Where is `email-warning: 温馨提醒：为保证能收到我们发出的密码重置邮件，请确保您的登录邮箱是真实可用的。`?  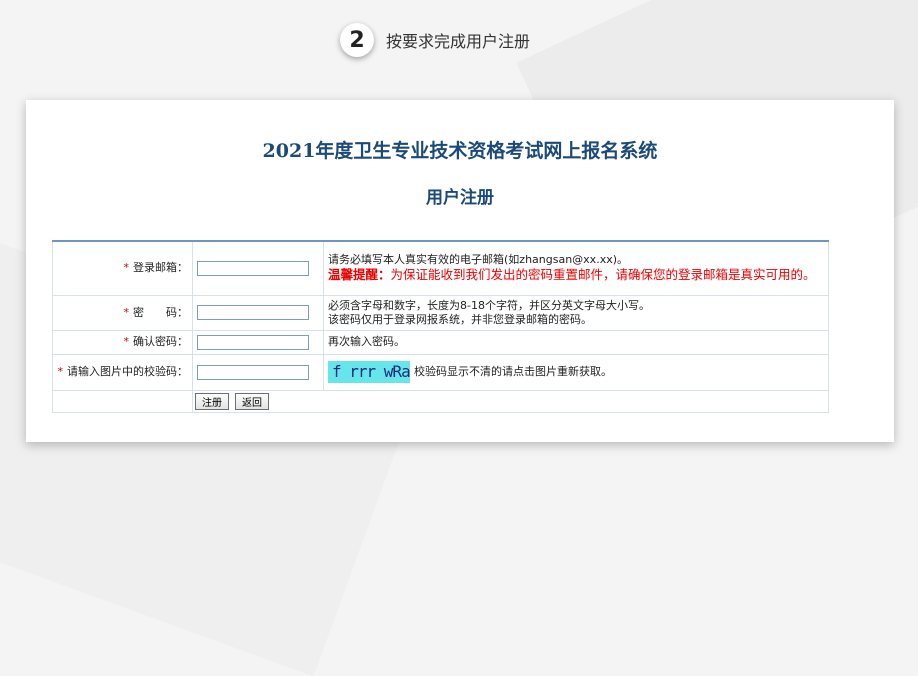 email-warning: 温馨提醒：为保证能收到我们发出的密码重置邮件，请确保您的登录邮箱是真实可用的。 is located at coordinates (572, 275).